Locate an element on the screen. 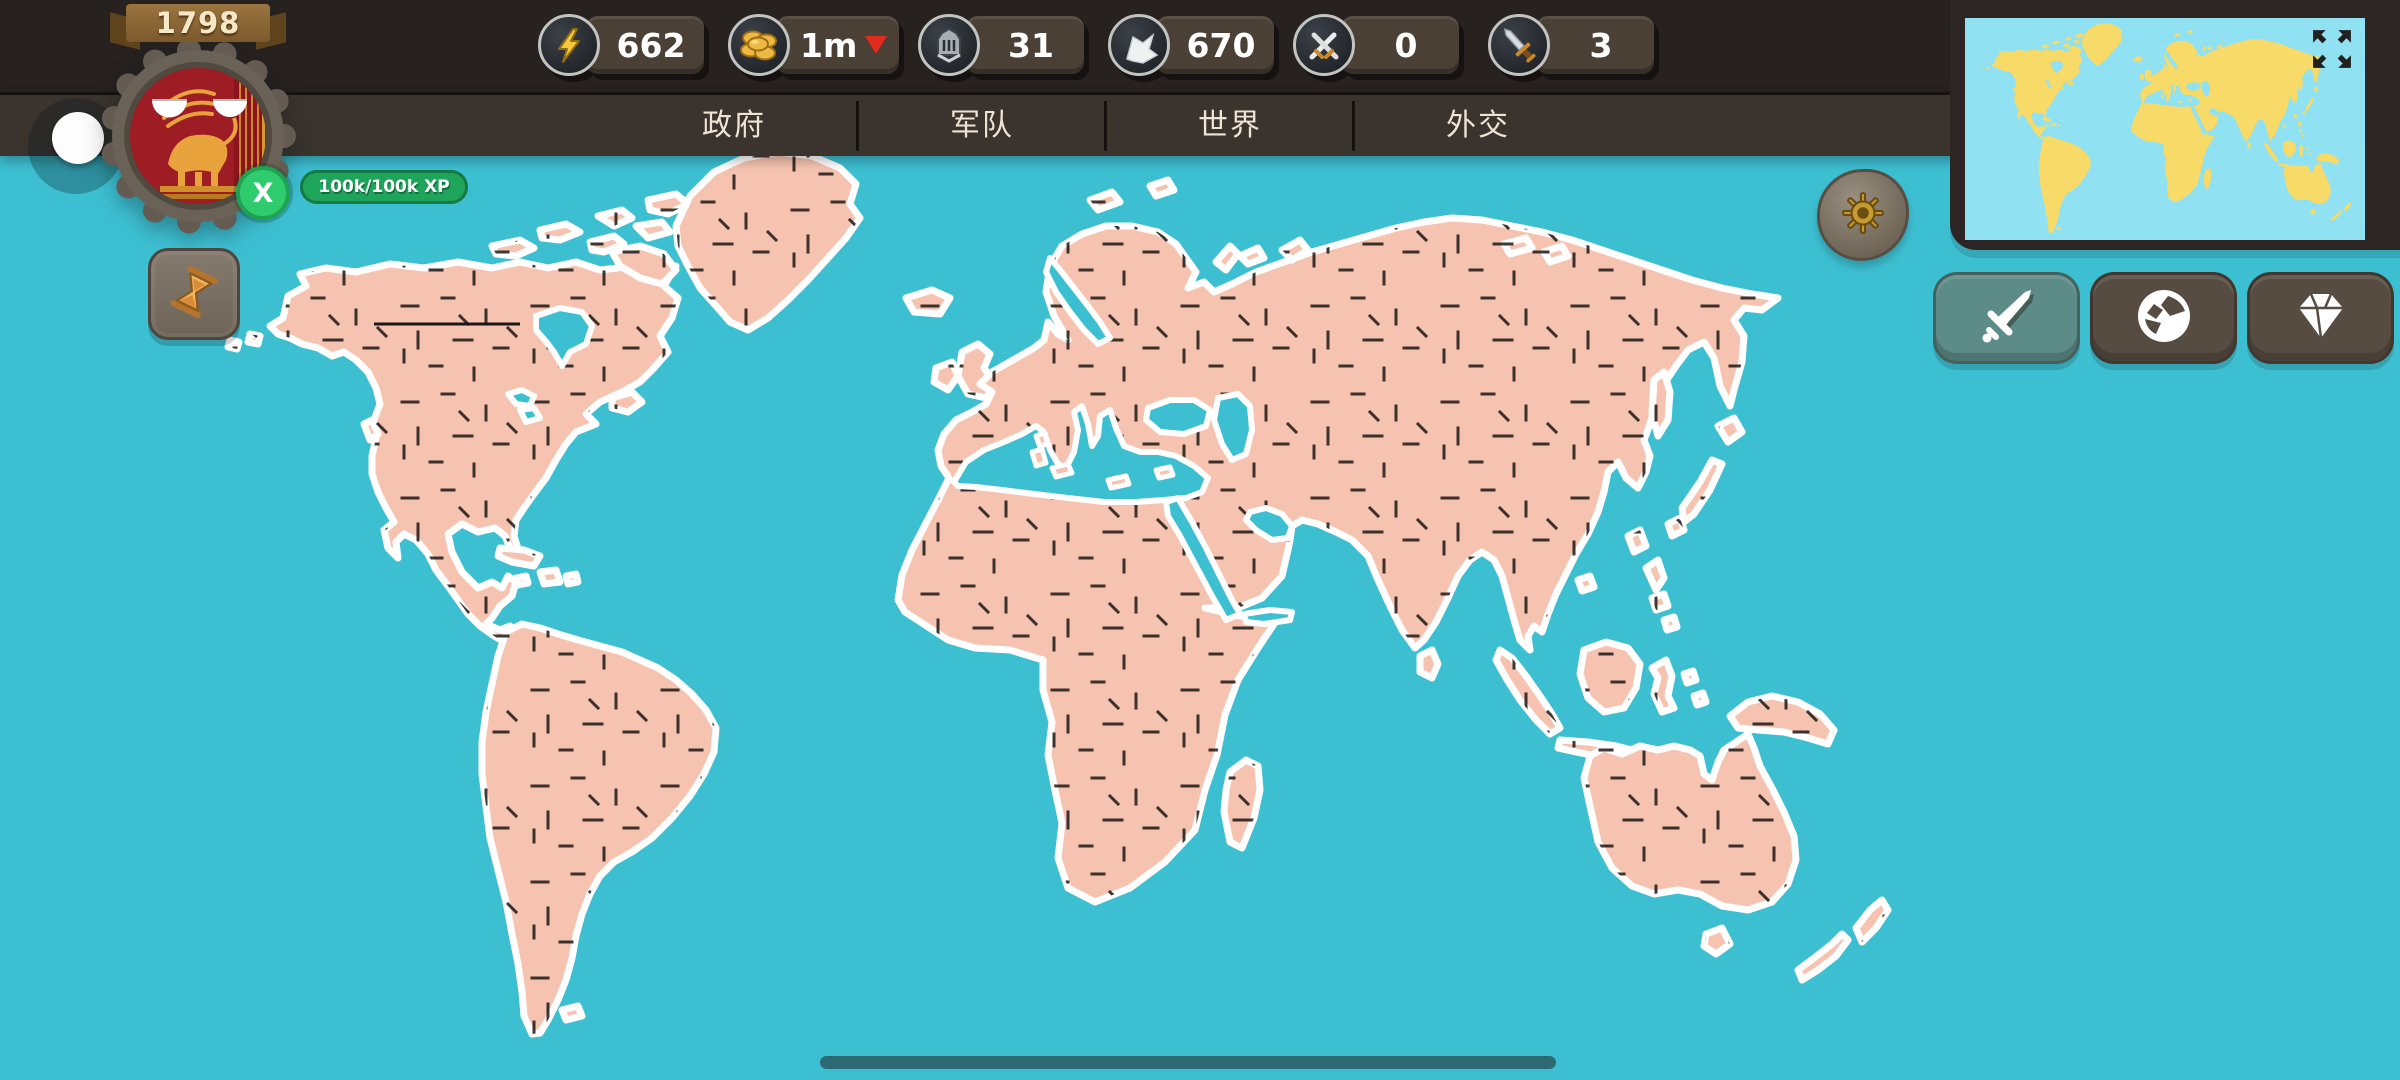 Image resolution: width=2400 pixels, height=1080 pixels. resource-value: 31 is located at coordinates (1025, 45).